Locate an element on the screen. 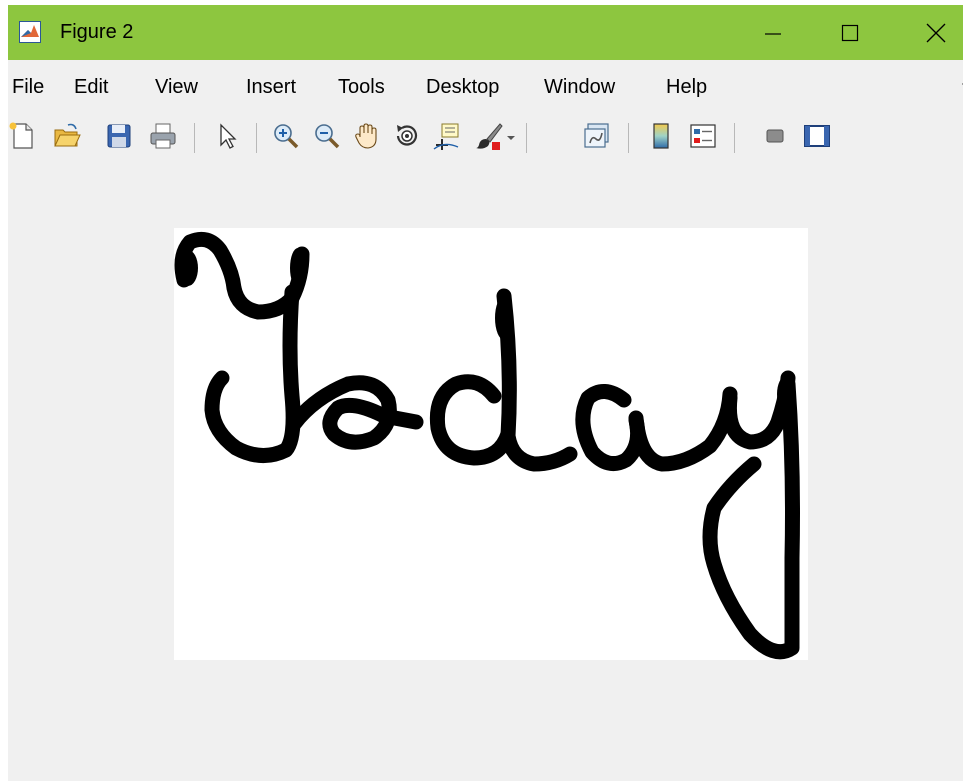 This screenshot has height=781, width=963. figure-toolbar is located at coordinates (485, 139).